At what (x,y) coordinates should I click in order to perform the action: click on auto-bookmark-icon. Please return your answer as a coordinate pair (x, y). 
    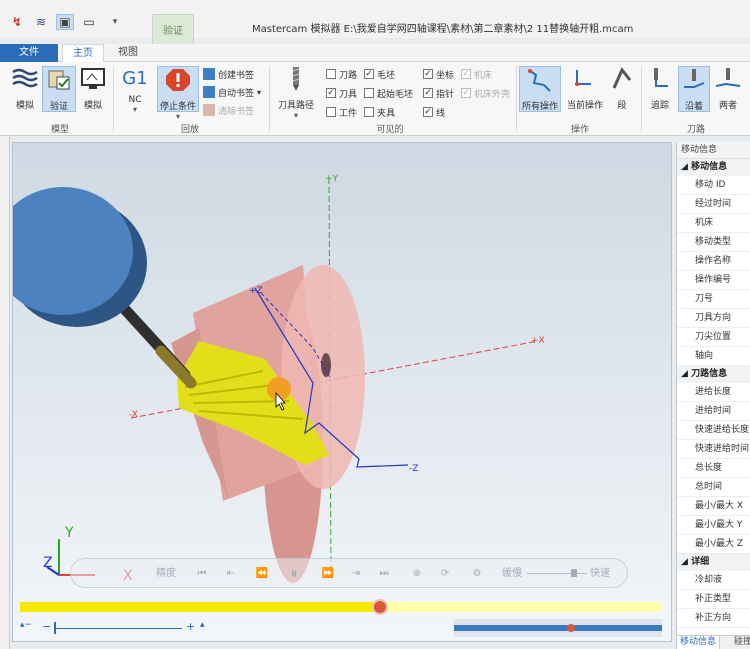
    Looking at the image, I should click on (209, 92).